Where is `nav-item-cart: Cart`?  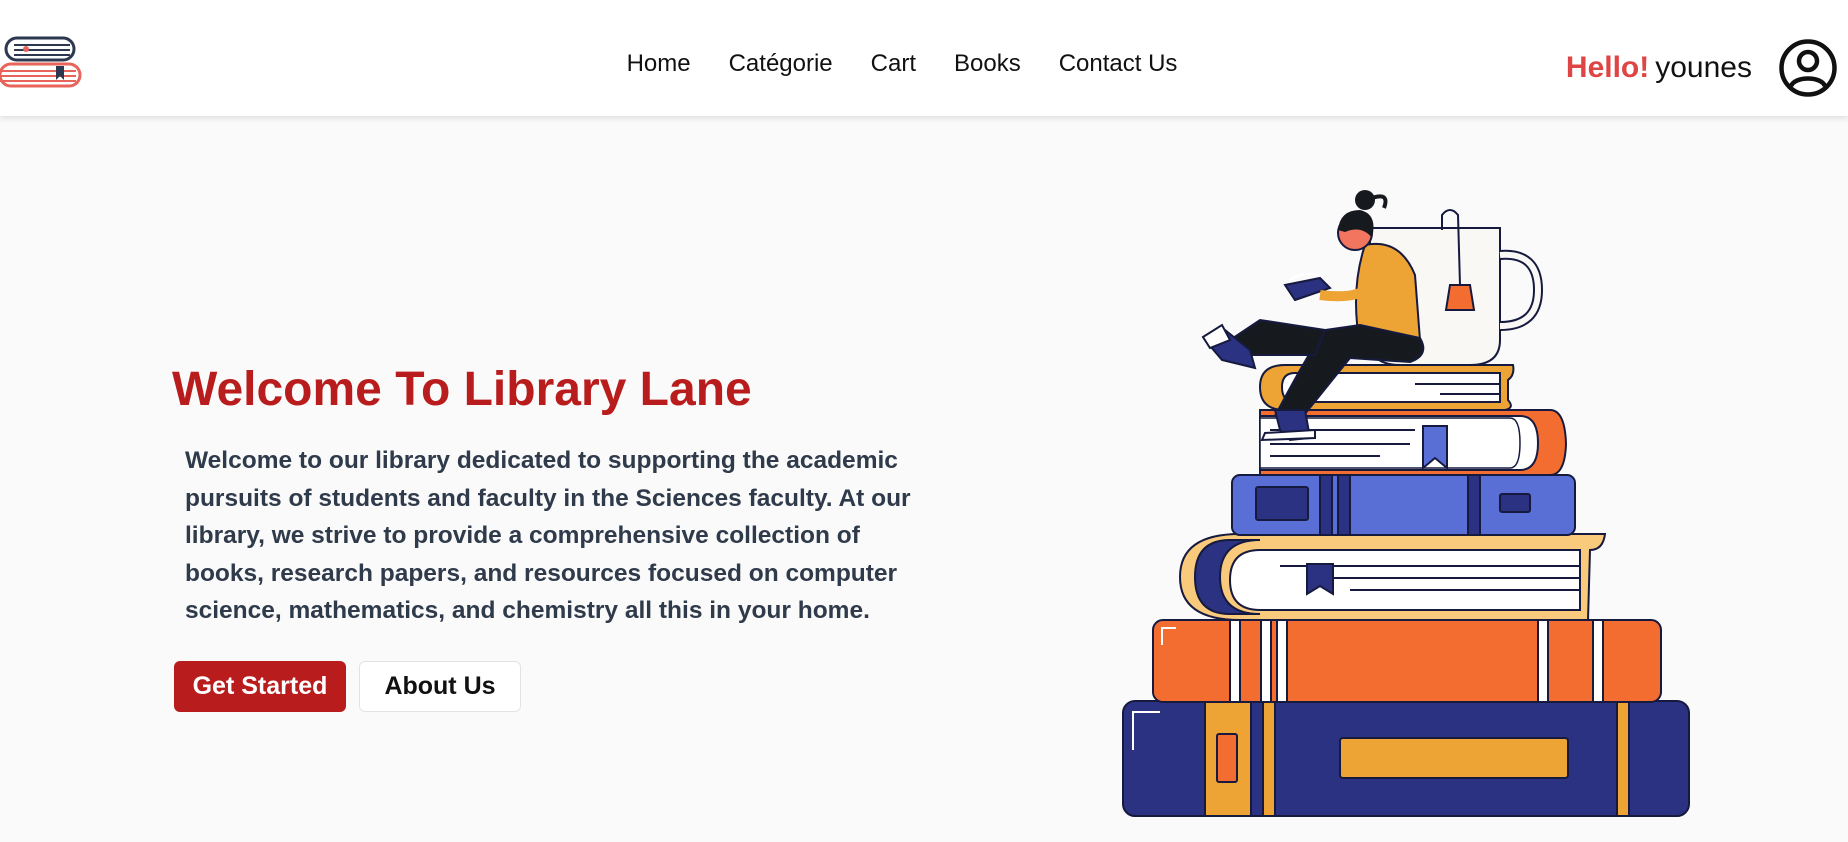 nav-item-cart: Cart is located at coordinates (893, 64).